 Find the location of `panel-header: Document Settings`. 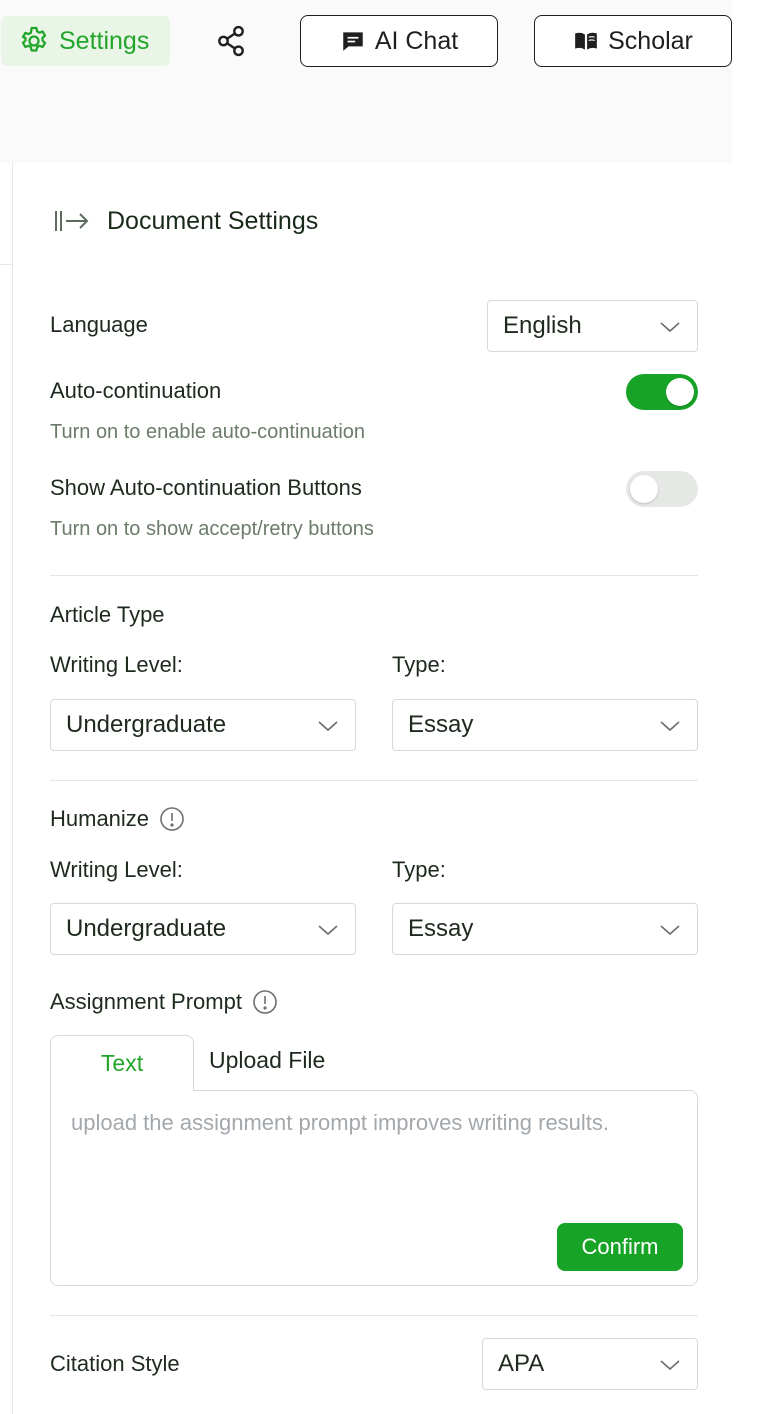

panel-header: Document Settings is located at coordinates (185, 221).